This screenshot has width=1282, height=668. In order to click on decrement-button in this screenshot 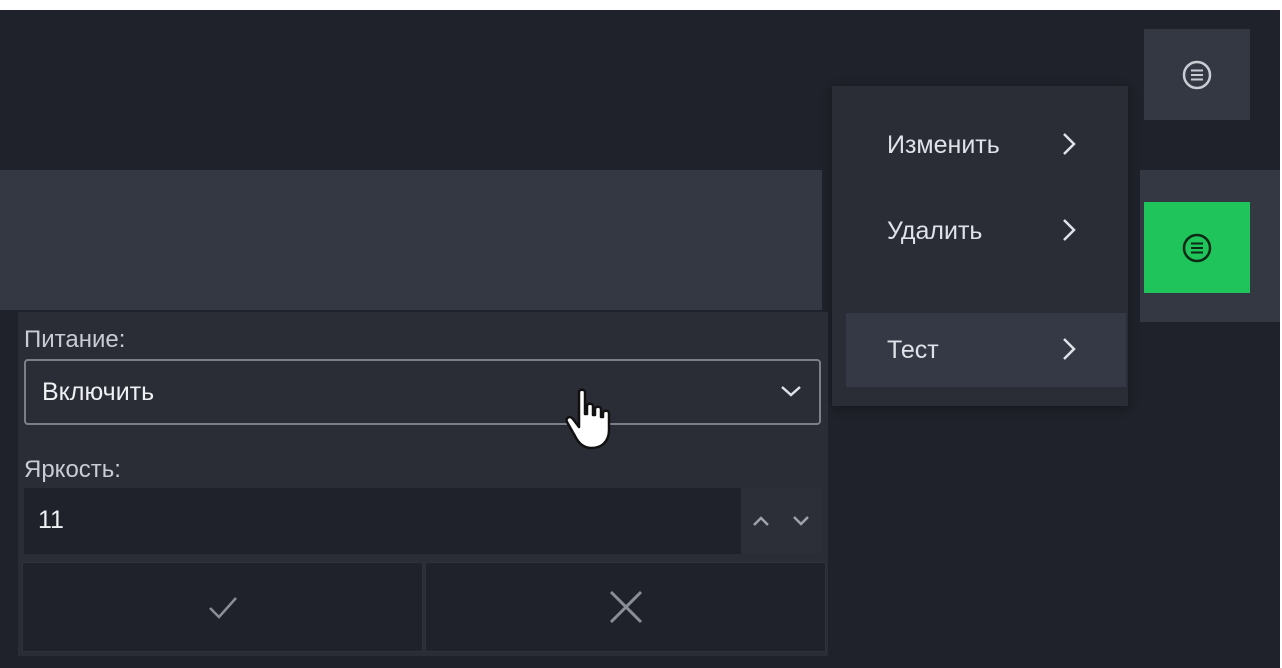, I will do `click(801, 521)`.